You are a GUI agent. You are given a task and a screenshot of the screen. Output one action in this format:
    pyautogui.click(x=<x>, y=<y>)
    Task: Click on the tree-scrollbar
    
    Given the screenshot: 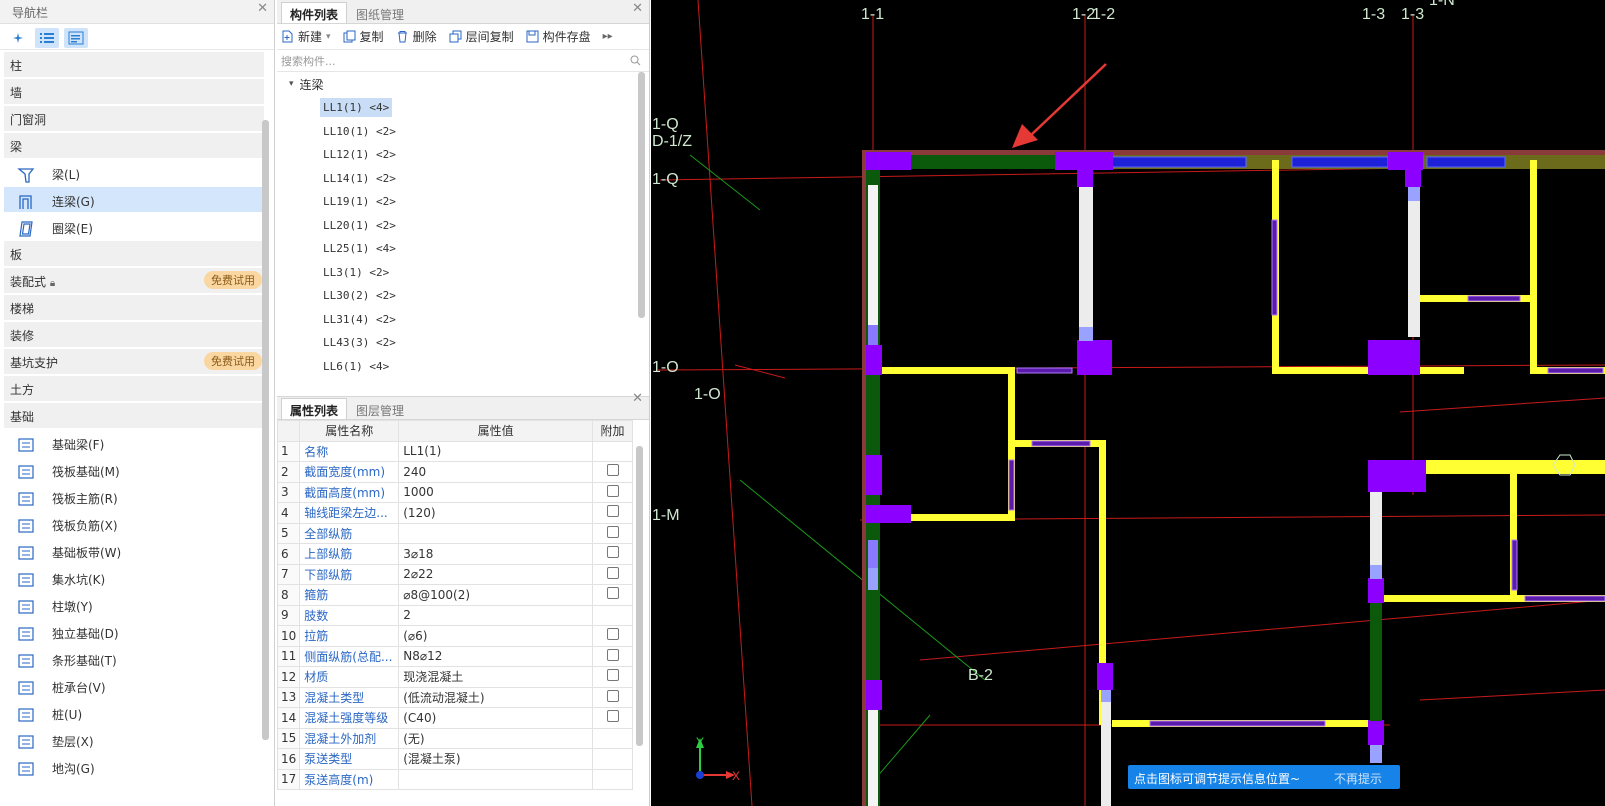 What is the action you would take?
    pyautogui.click(x=641, y=195)
    